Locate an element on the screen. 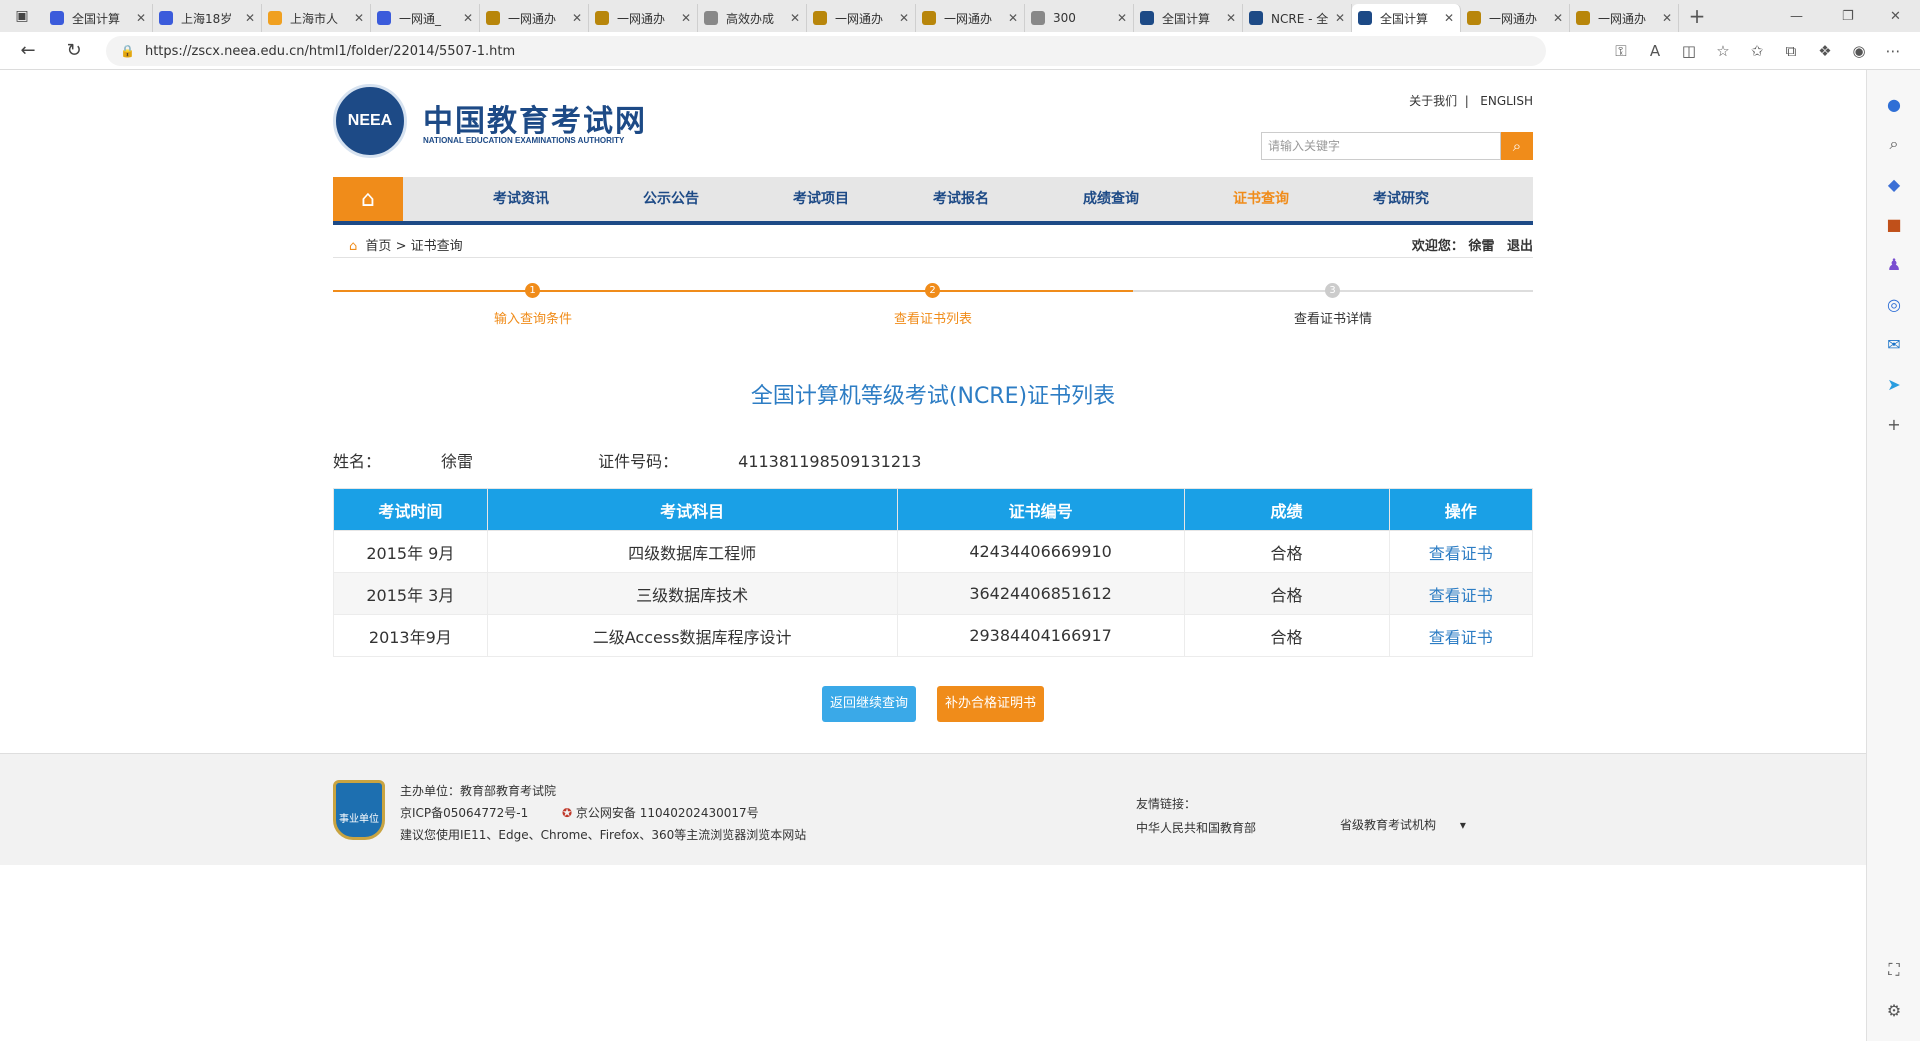 This screenshot has width=1920, height=1041. about-link: 关于我们 is located at coordinates (1433, 101).